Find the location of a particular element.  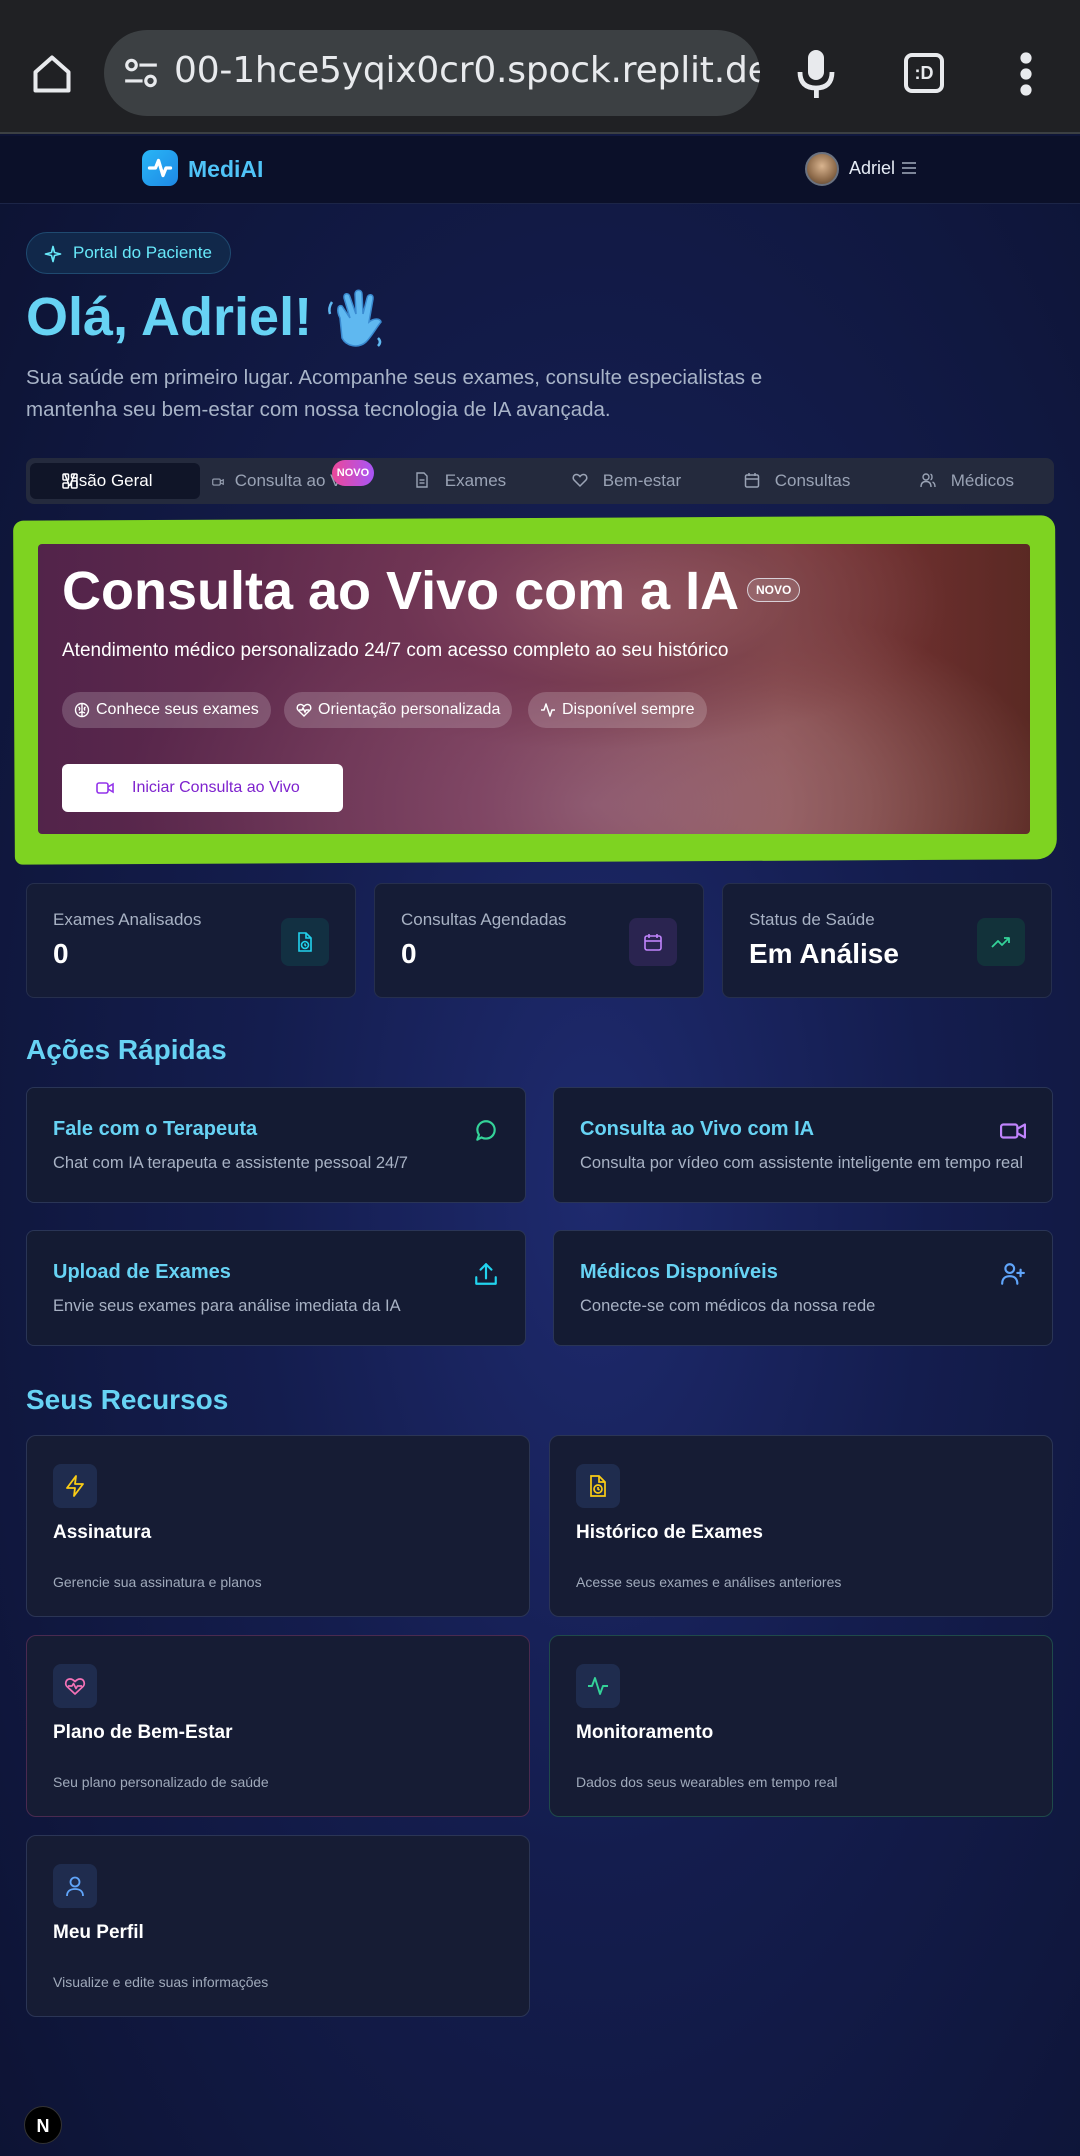

chat-icon is located at coordinates (486, 1130).